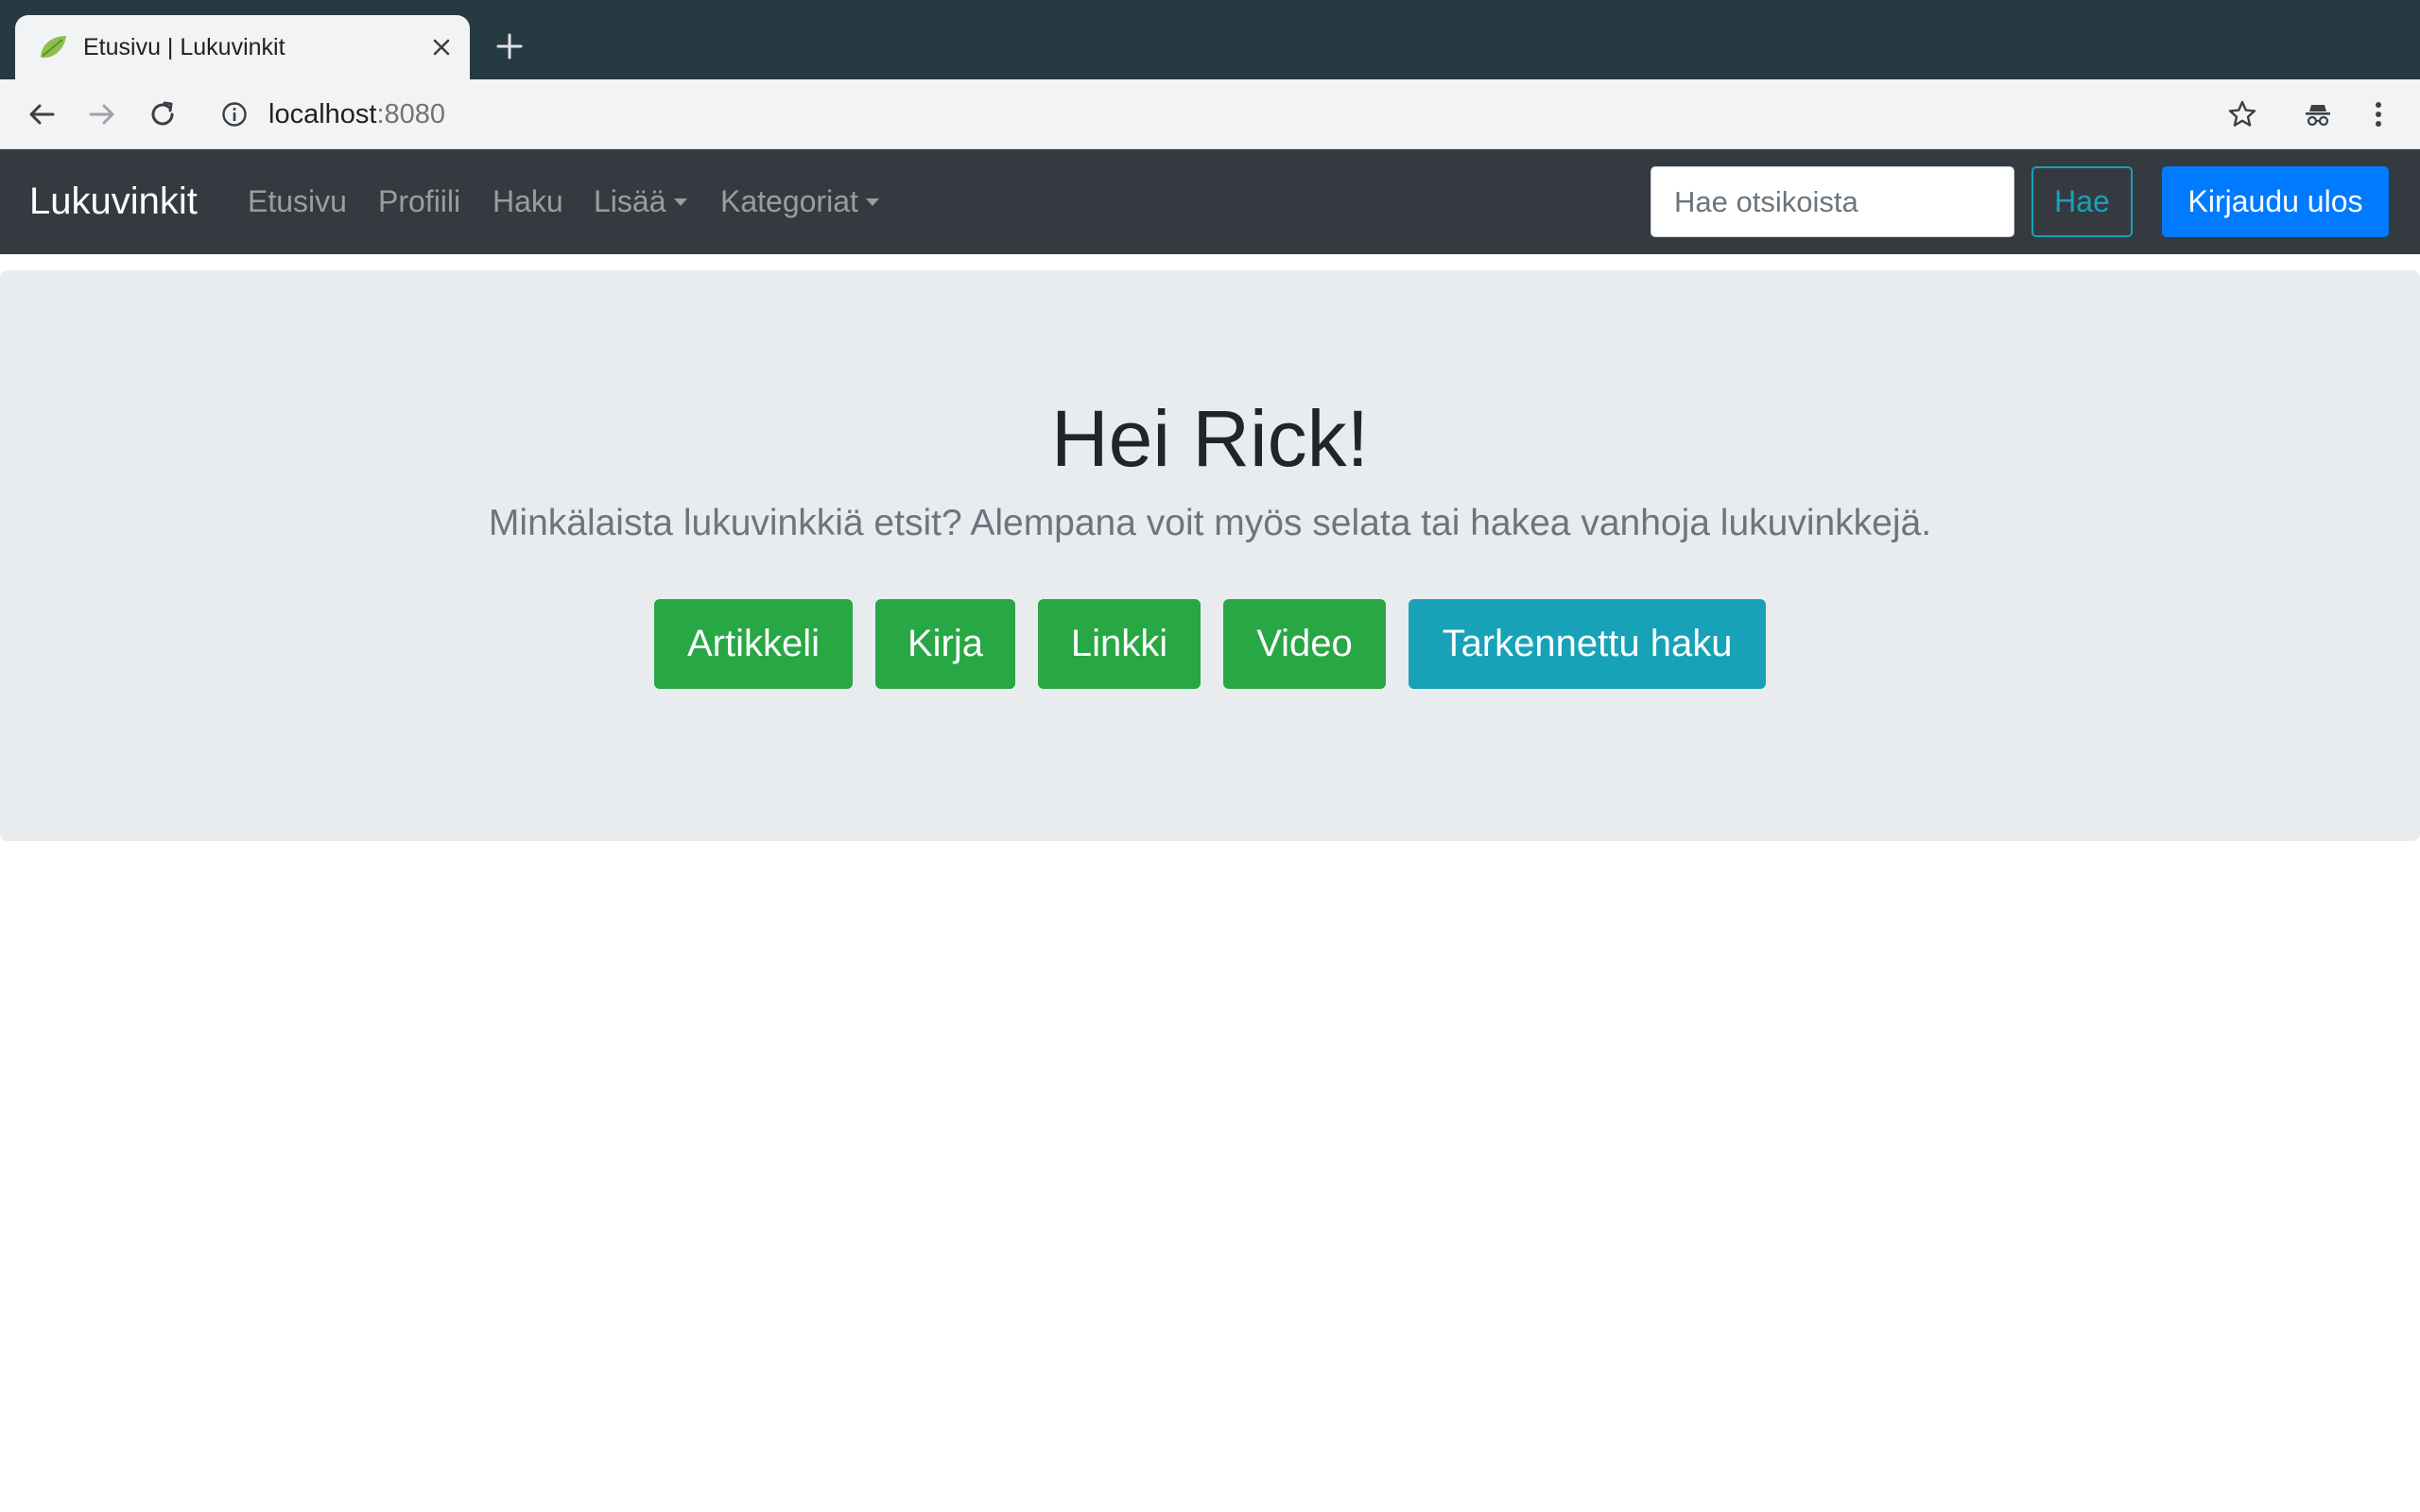 The image size is (2420, 1512). I want to click on new-tab-icon, so click(509, 46).